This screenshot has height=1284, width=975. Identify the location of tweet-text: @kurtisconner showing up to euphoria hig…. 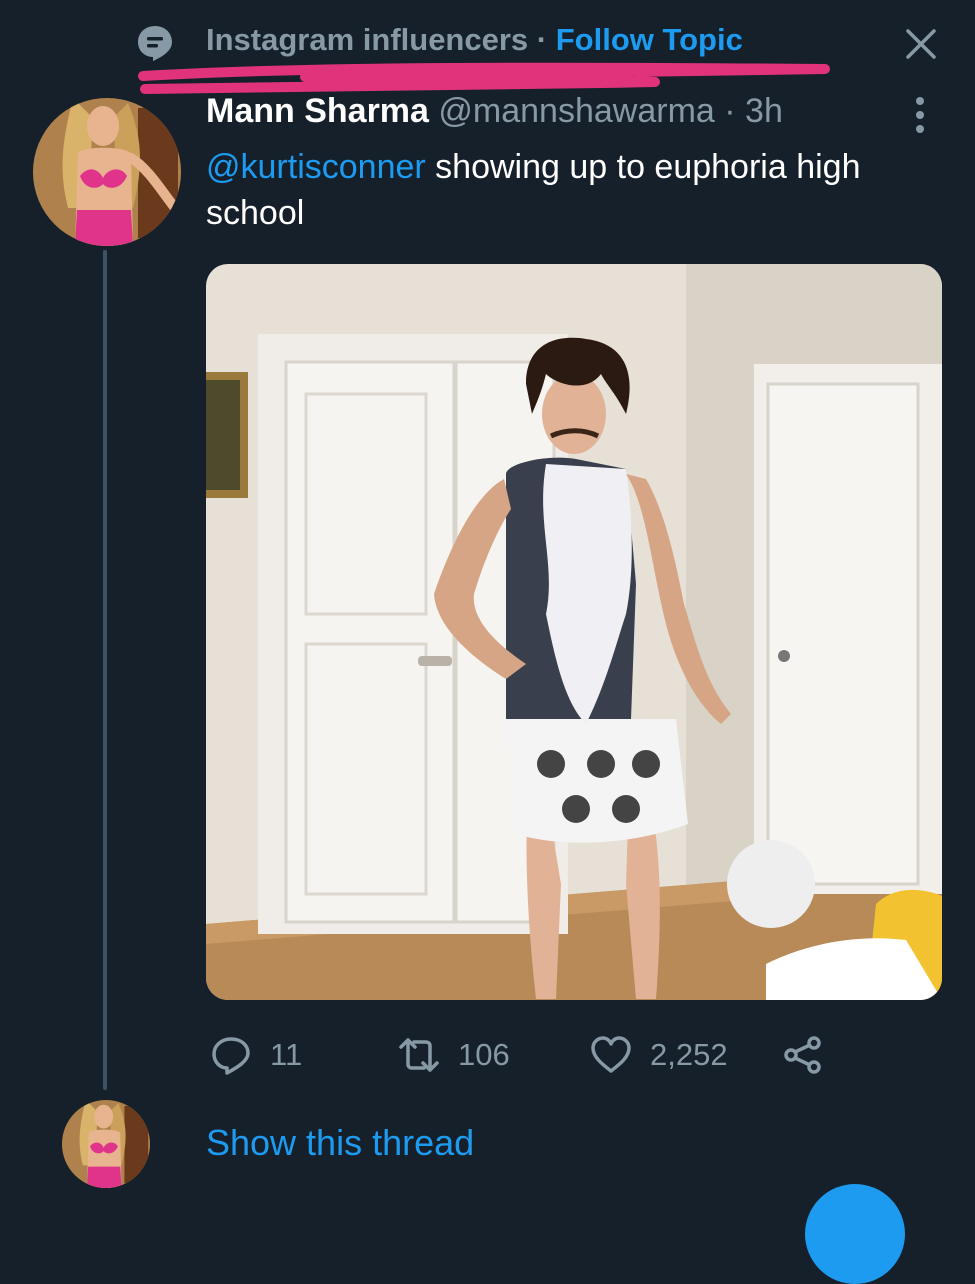
(576, 190).